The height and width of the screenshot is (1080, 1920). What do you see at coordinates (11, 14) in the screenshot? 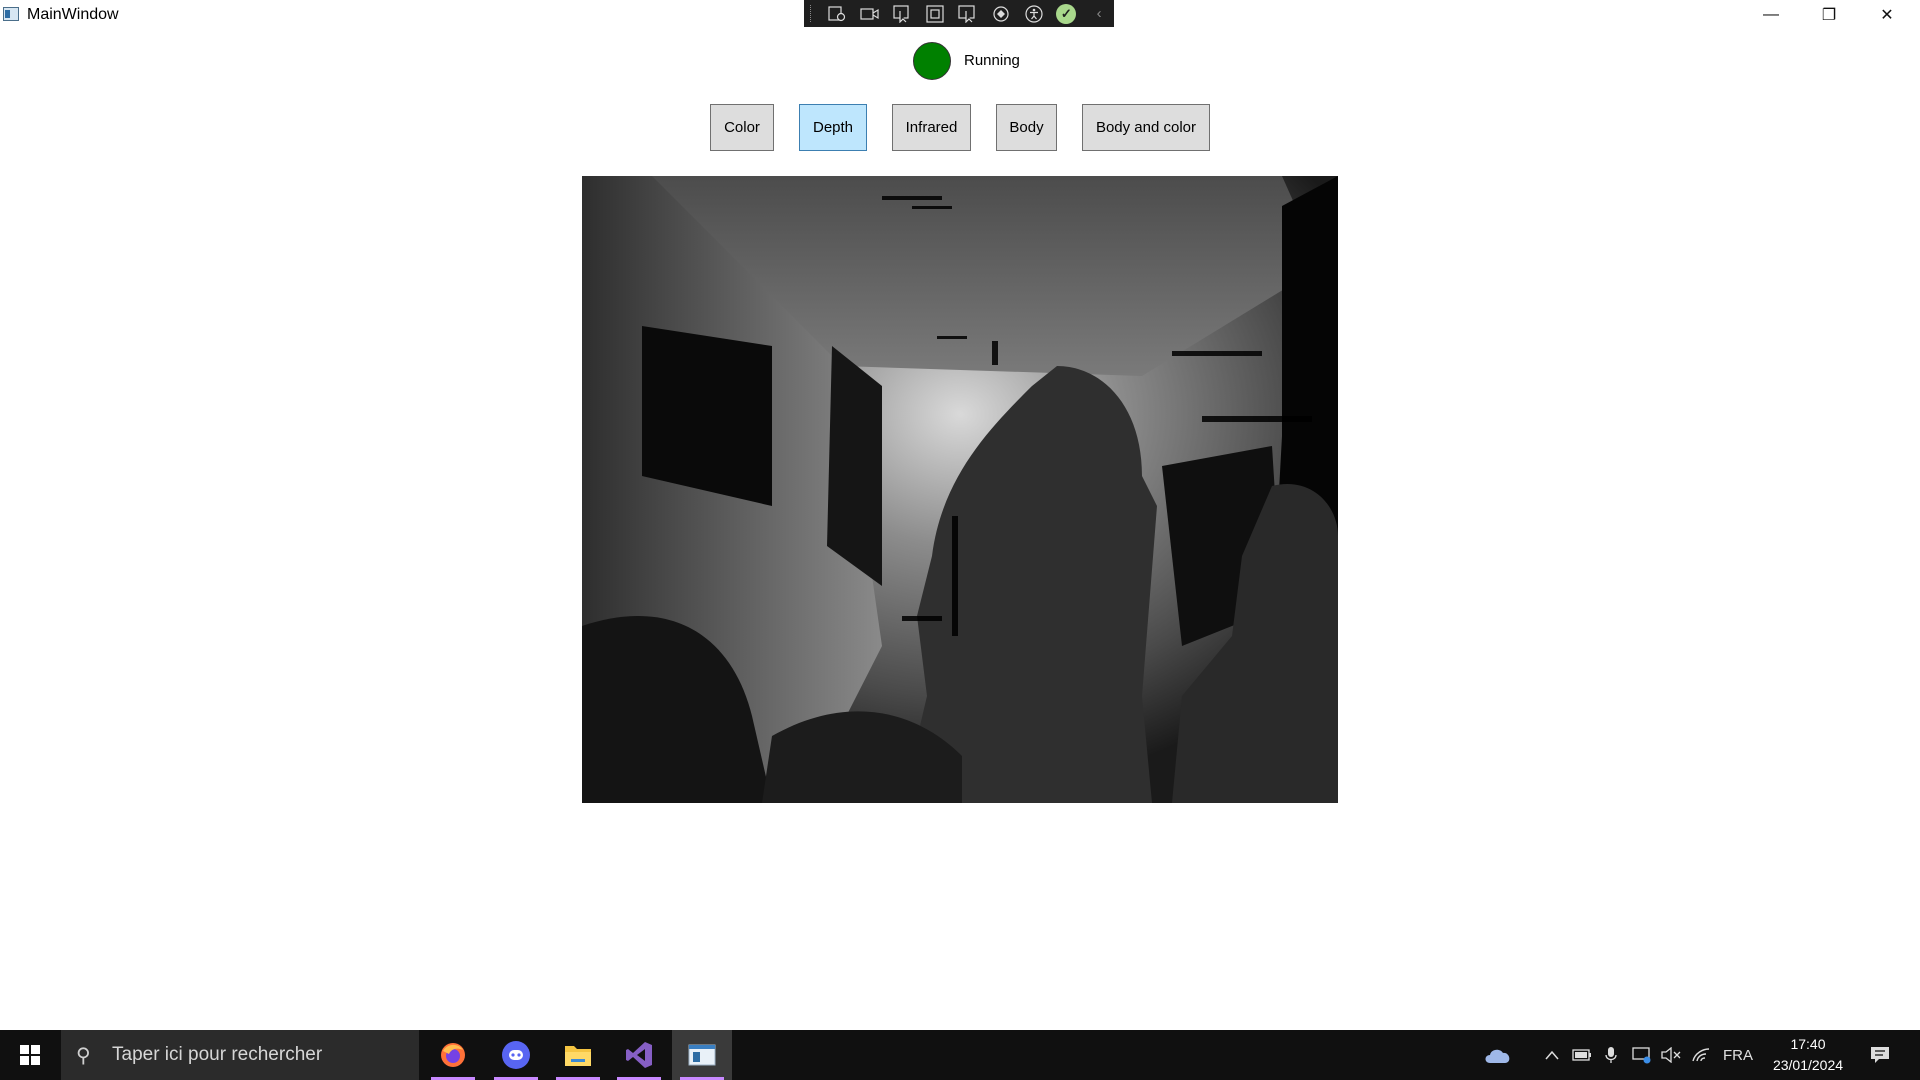
I see `app-icon` at bounding box center [11, 14].